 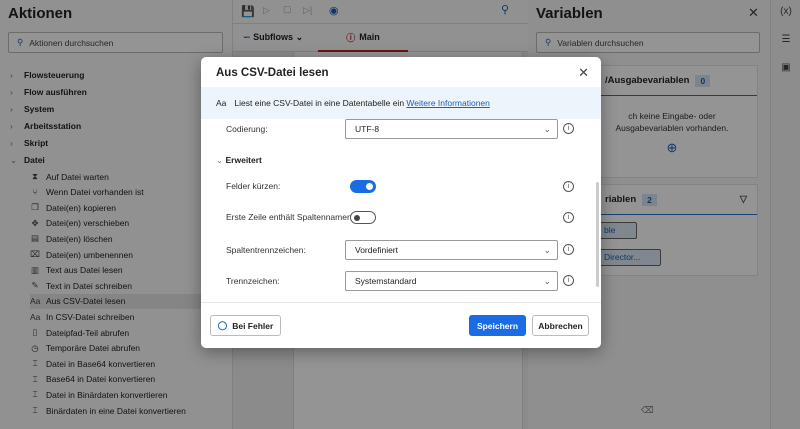 I want to click on advanced-section-toggle: ⌄ Erweitert, so click(x=239, y=160).